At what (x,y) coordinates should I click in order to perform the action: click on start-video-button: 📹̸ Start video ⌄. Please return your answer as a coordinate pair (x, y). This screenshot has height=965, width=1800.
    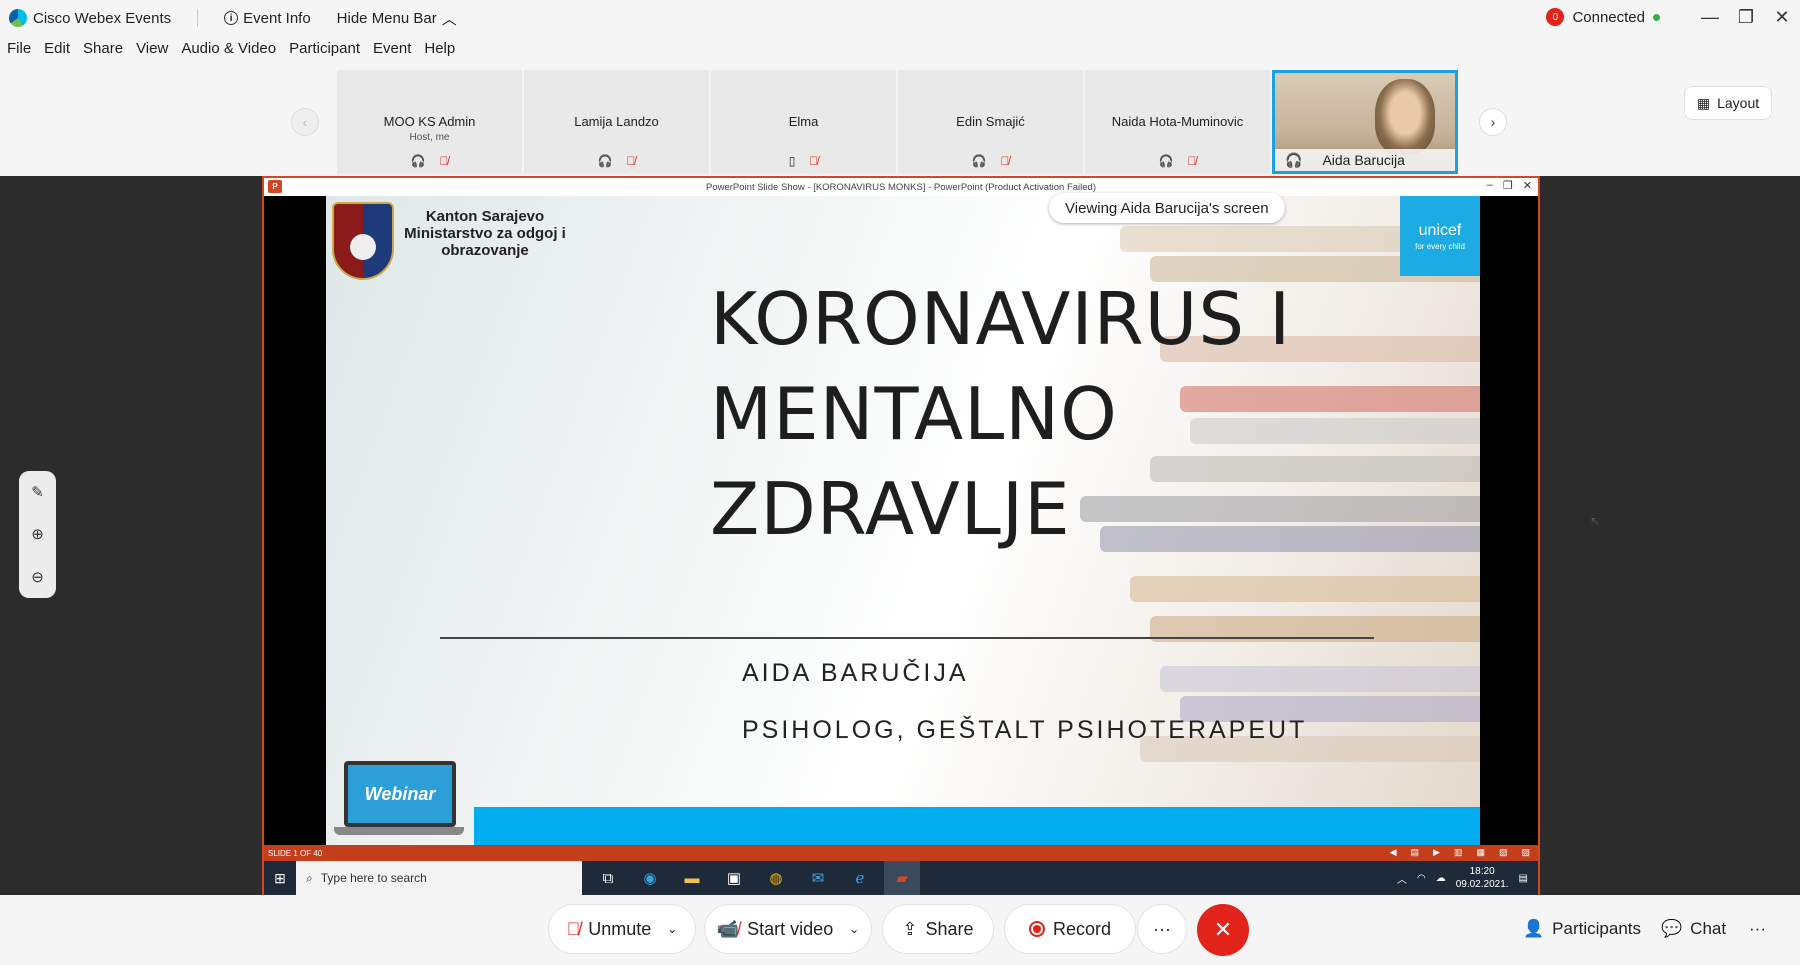
    Looking at the image, I should click on (788, 929).